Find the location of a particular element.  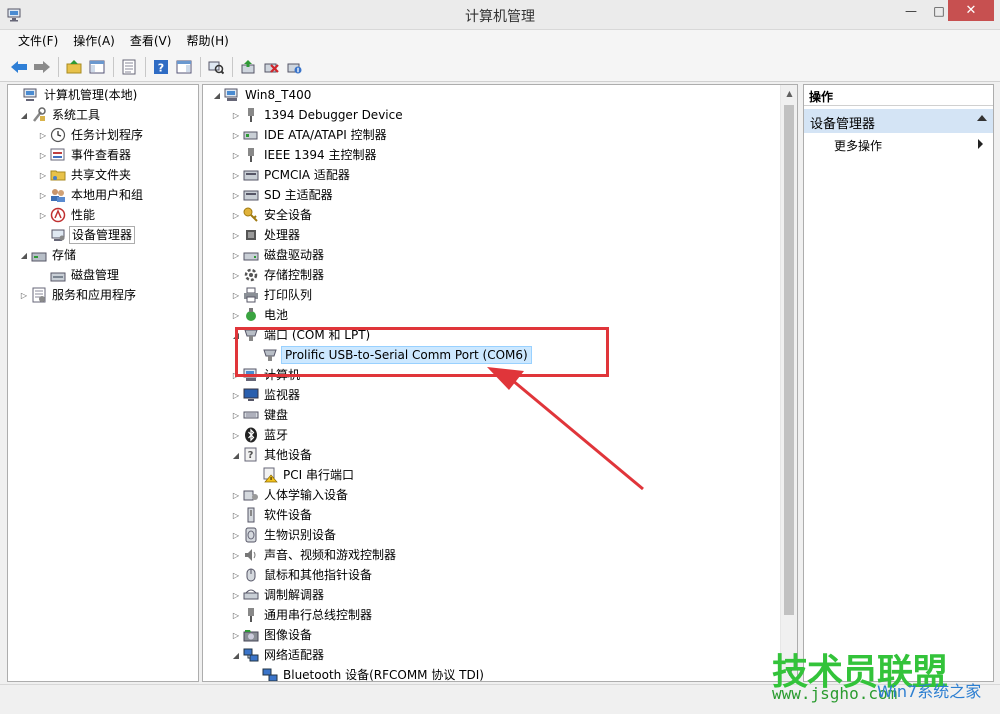

tree-item-label: 事件查看器 is located at coordinates (101, 155).